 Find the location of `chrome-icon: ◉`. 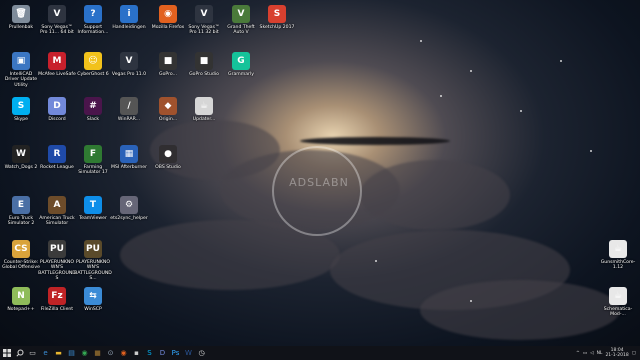

chrome-icon: ◉ is located at coordinates (84, 353).